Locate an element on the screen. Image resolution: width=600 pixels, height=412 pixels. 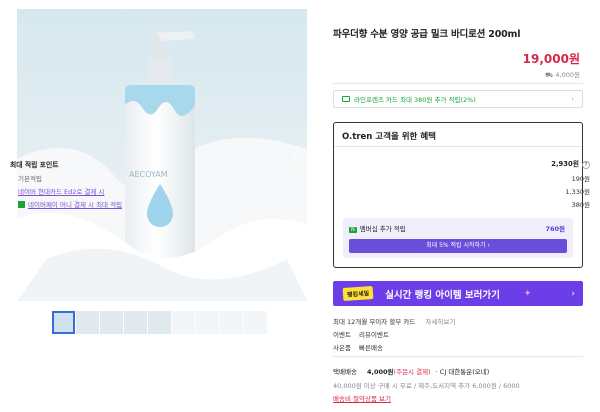
benefit-row-label: 네이버 현대카드 Ed2로 결제 시 is located at coordinates (61, 191).